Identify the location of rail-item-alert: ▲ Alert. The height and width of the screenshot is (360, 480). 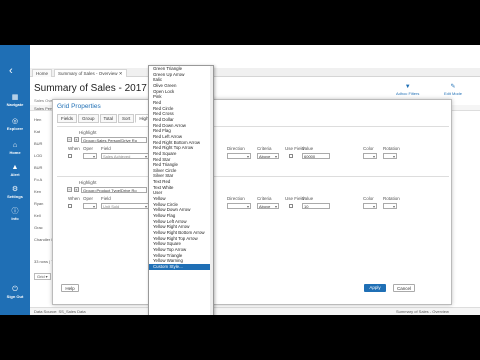
(15, 174).